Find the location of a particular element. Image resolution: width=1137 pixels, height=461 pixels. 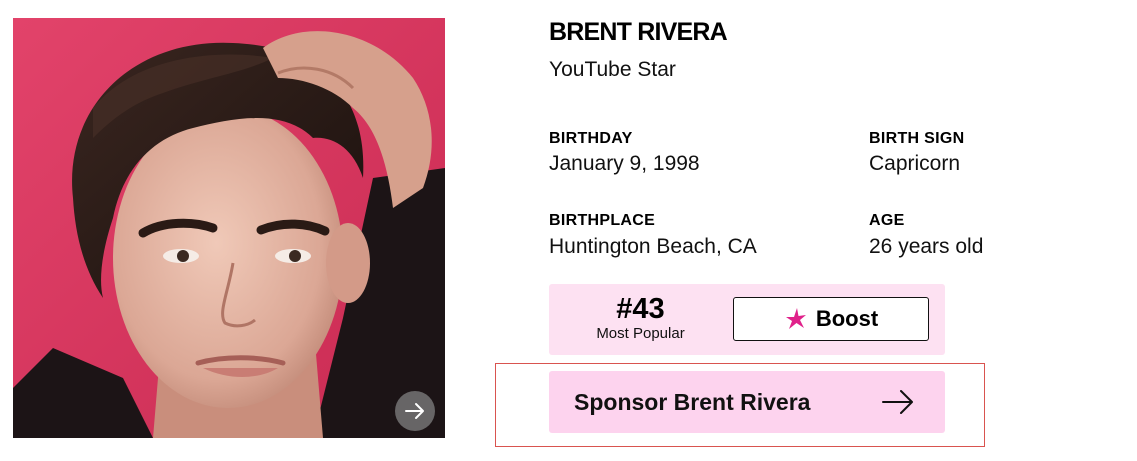

boost-button: Boost is located at coordinates (831, 319).